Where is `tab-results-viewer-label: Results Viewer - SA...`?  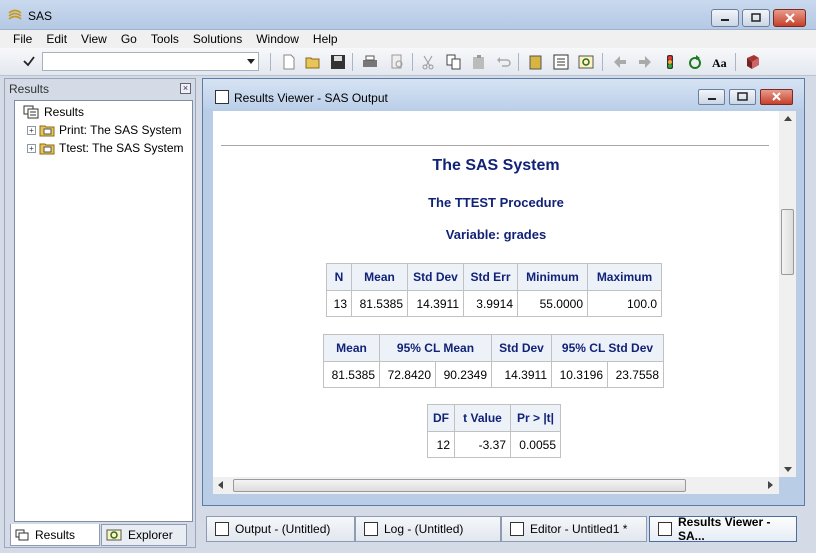
tab-results-viewer-label: Results Viewer - SA... is located at coordinates (724, 529).